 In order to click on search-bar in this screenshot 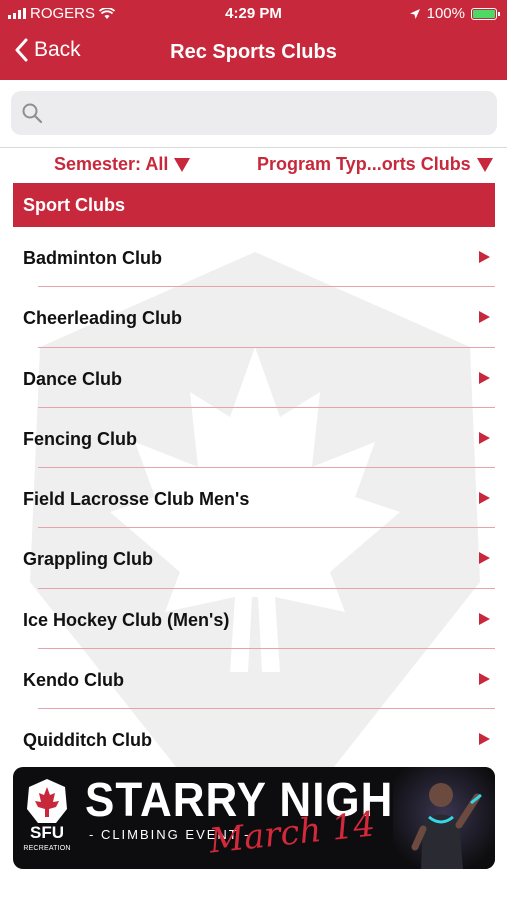, I will do `click(254, 113)`.